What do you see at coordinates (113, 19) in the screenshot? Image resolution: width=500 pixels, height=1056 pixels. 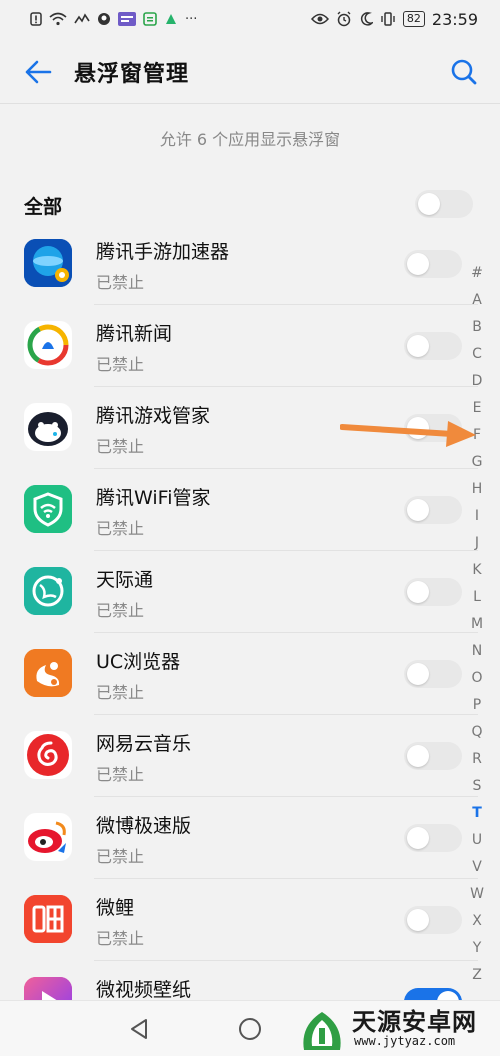 I see `status-bar-left: ···` at bounding box center [113, 19].